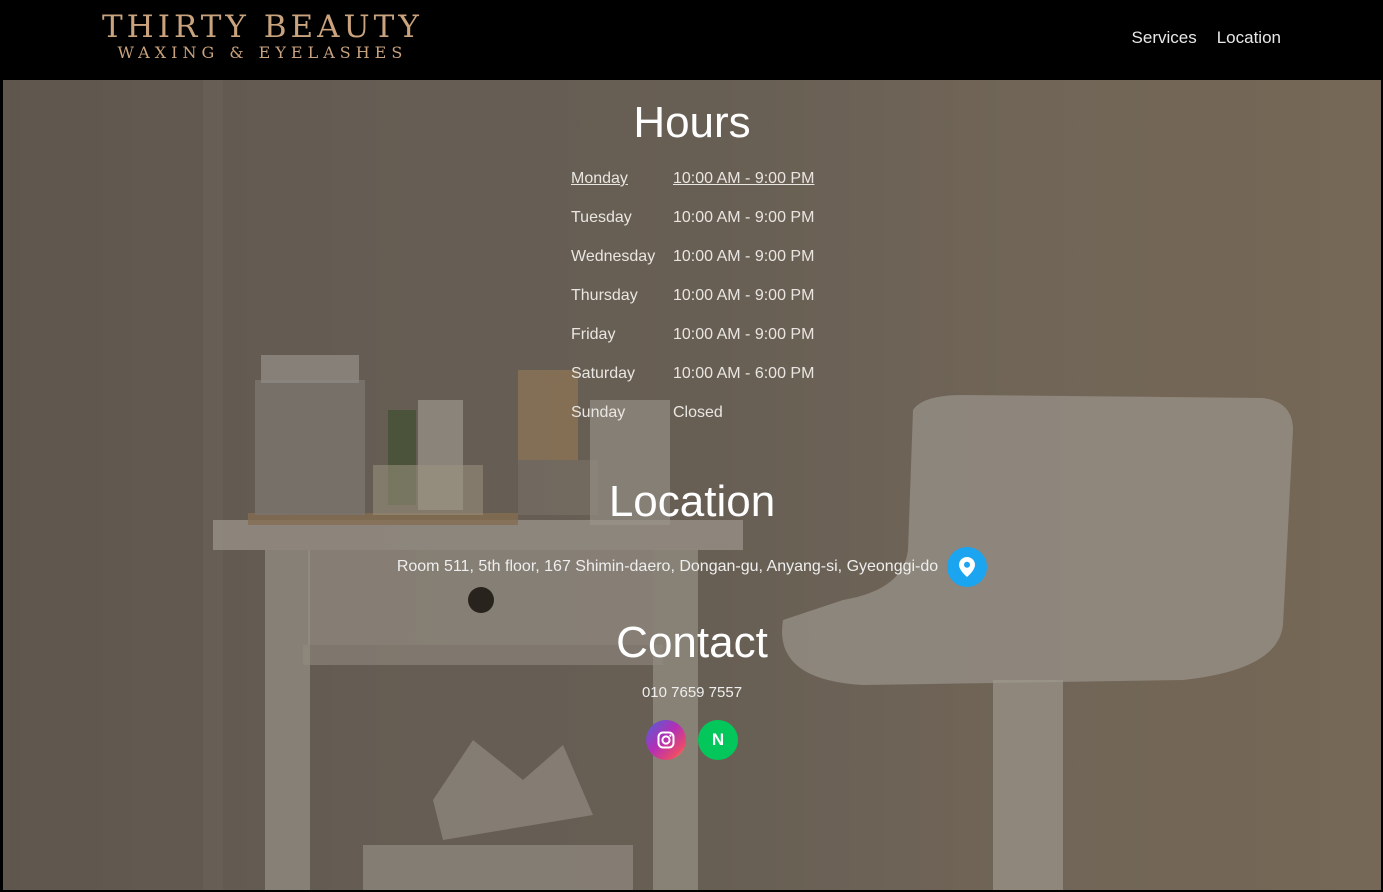  Describe the element at coordinates (1249, 38) in the screenshot. I see `nav-location-link: Location` at that location.